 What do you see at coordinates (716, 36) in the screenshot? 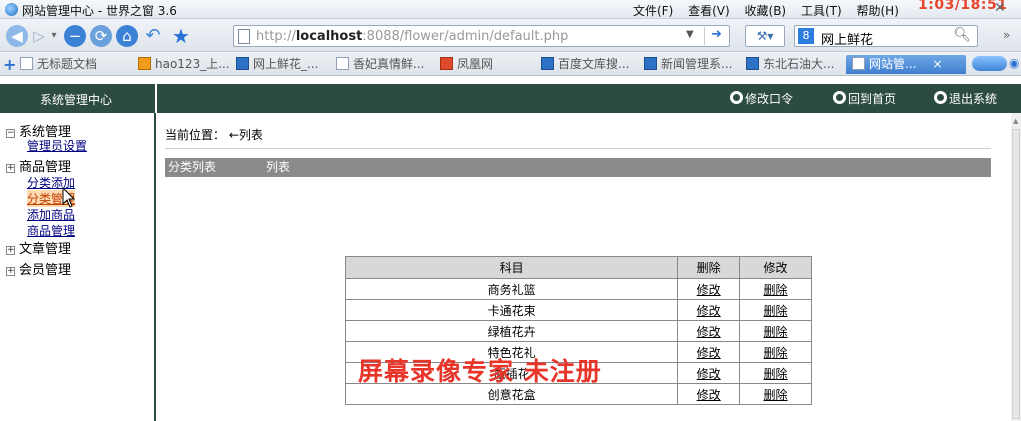
I see `go-arrow-icon: ➜` at bounding box center [716, 36].